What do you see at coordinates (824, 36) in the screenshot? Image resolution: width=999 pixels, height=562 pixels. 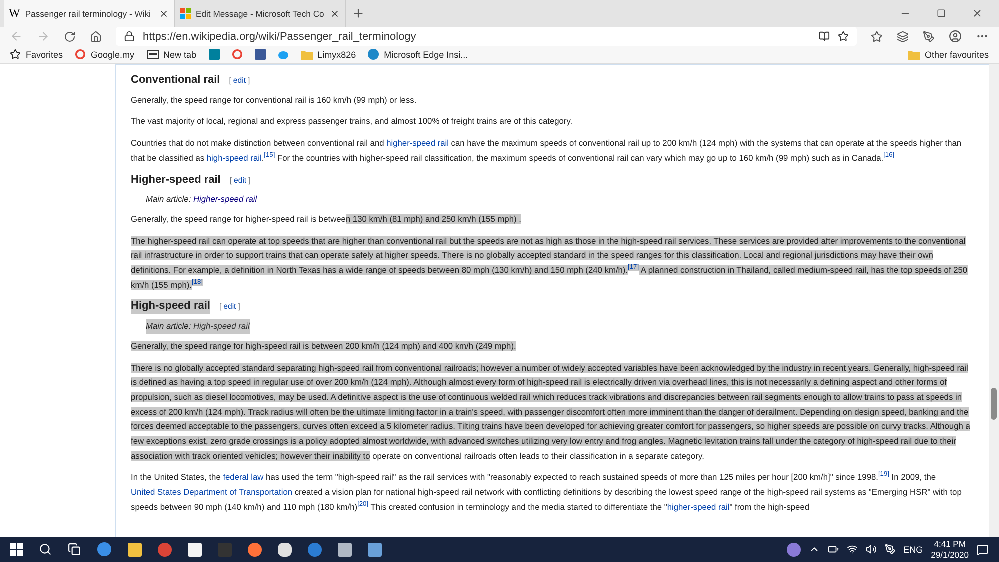 I see `reader-icon` at bounding box center [824, 36].